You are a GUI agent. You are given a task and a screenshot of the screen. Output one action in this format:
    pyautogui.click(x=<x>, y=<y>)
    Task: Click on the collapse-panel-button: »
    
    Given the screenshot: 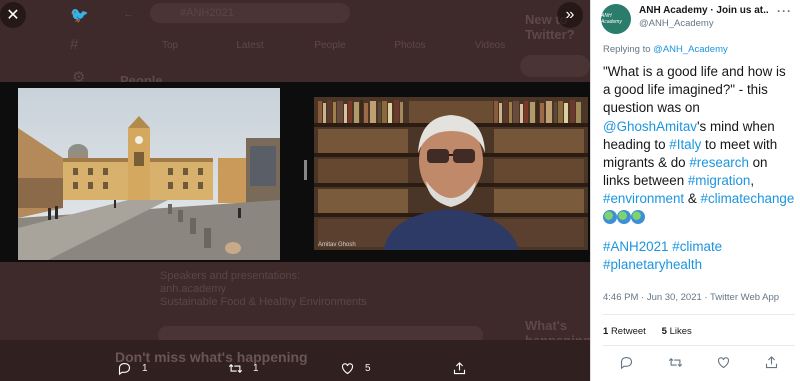 What is the action you would take?
    pyautogui.click(x=570, y=15)
    